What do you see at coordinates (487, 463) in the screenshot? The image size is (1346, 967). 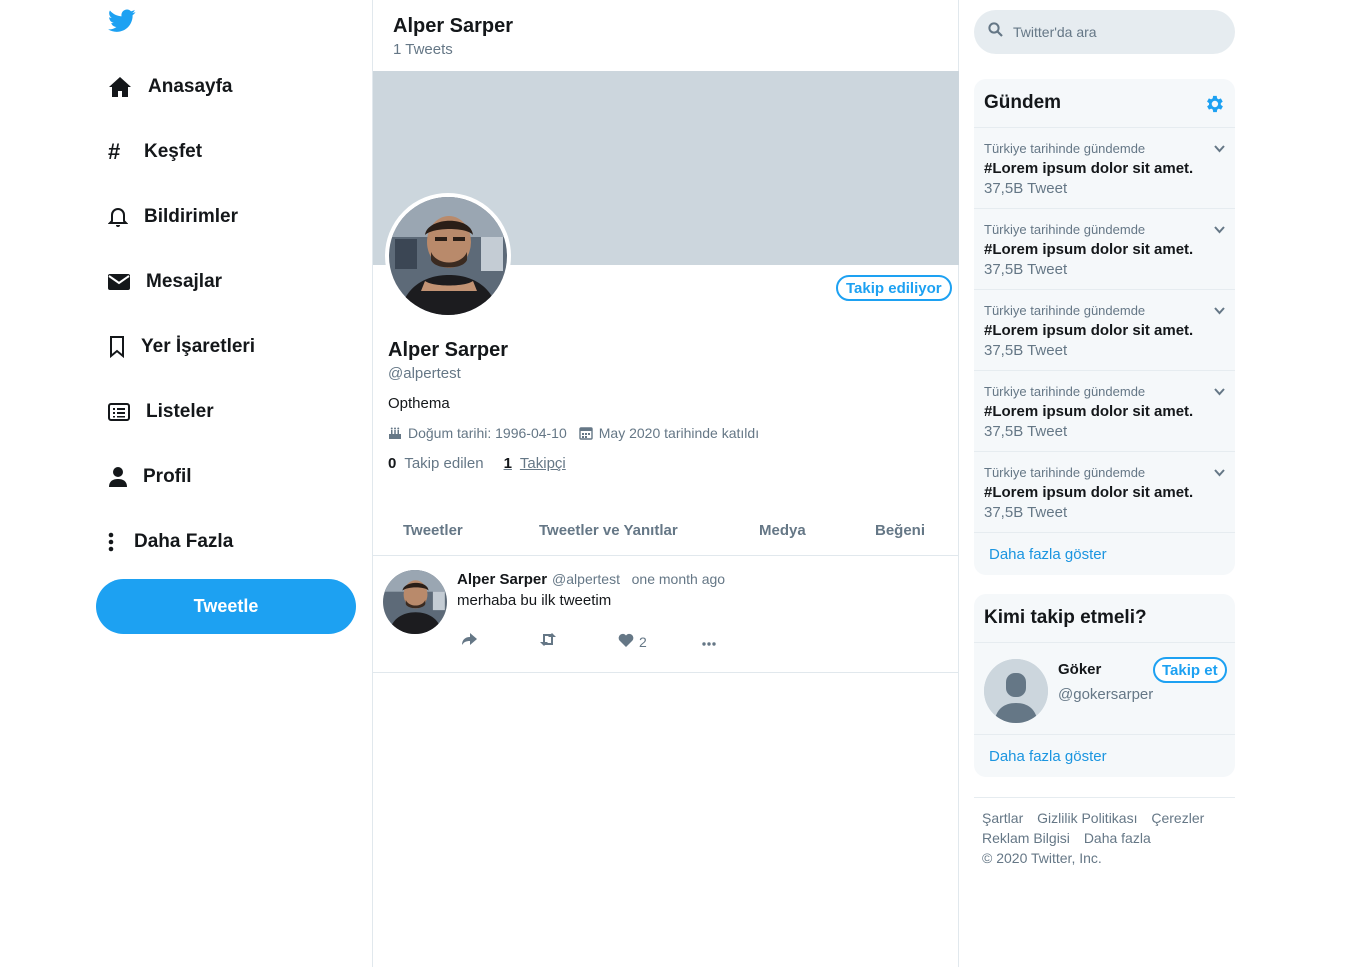 I see `profile-stats: 0 Takip edilen 1 Takipçi` at bounding box center [487, 463].